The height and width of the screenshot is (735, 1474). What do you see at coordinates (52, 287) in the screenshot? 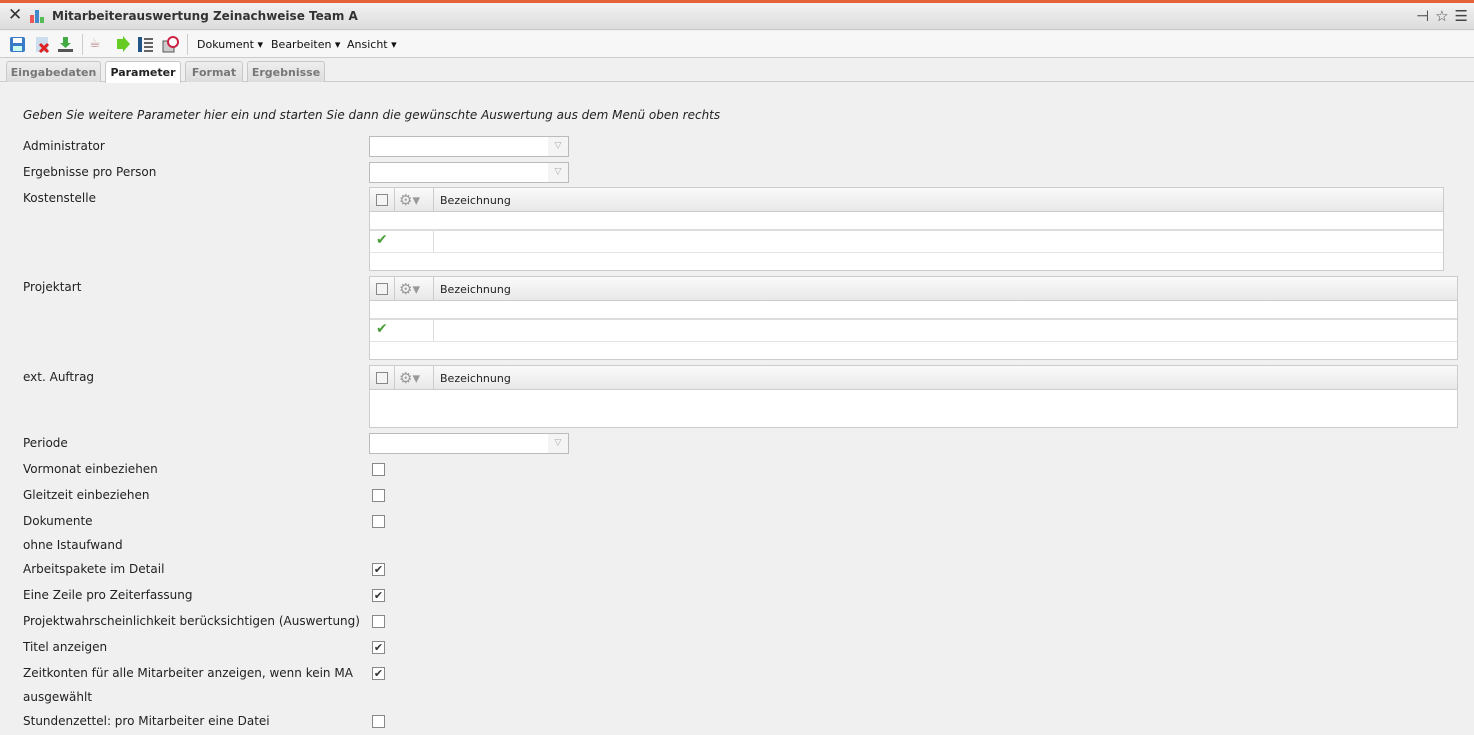
I see `projektart-label: Projektart` at bounding box center [52, 287].